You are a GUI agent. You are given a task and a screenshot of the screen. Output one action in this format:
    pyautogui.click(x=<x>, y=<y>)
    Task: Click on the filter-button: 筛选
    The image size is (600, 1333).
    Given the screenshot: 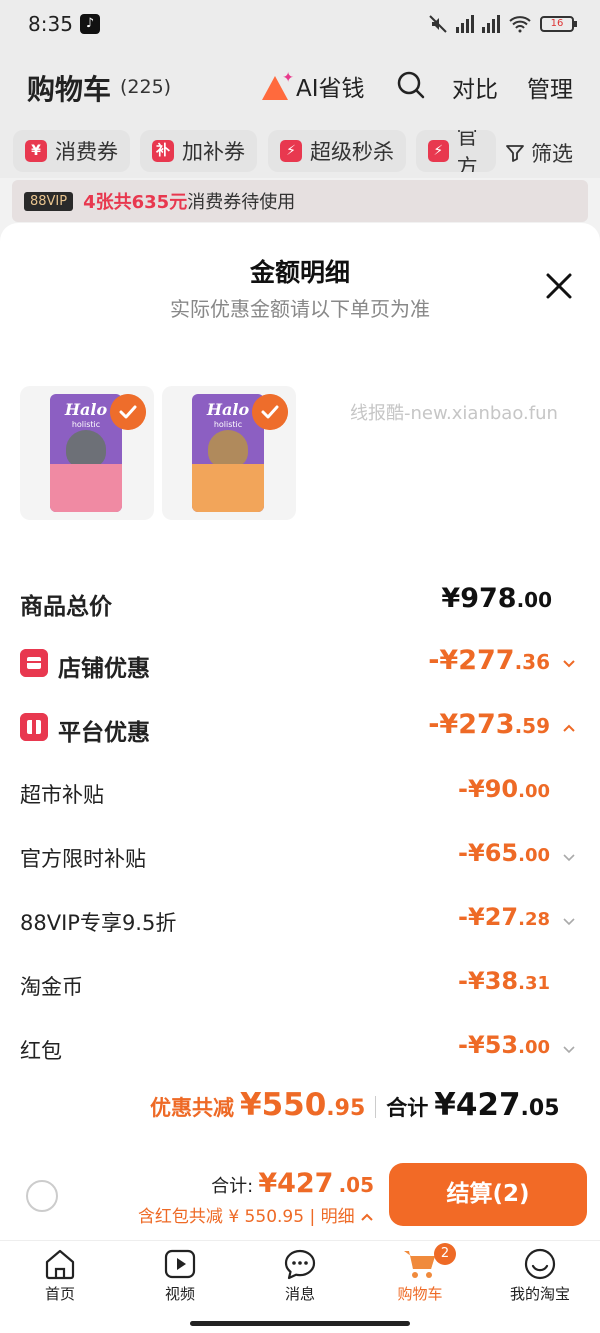 What is the action you would take?
    pyautogui.click(x=539, y=153)
    